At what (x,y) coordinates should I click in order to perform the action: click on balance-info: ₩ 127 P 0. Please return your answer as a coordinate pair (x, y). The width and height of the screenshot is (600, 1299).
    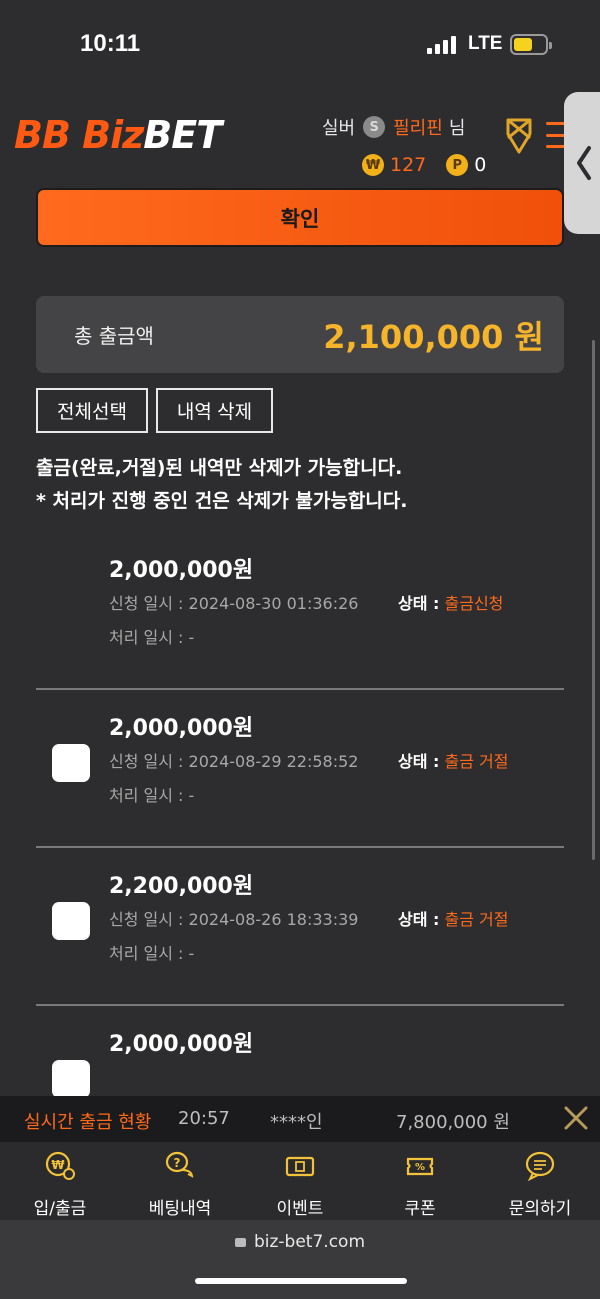
    Looking at the image, I should click on (424, 165).